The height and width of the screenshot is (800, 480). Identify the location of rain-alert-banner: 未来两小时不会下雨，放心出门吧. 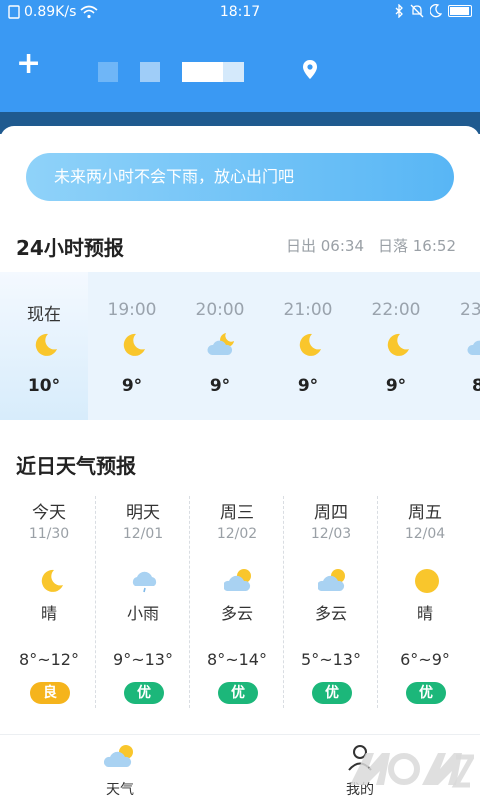
(240, 177).